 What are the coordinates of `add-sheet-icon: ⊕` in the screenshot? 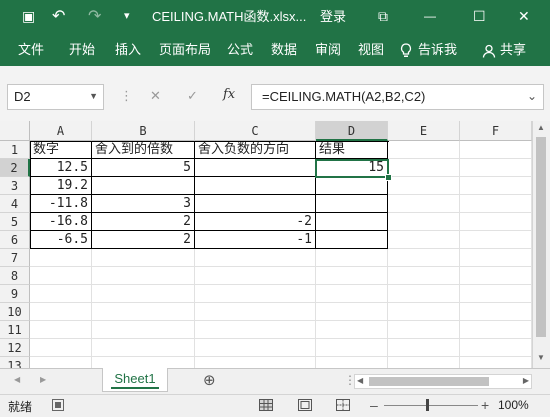 It's located at (209, 380).